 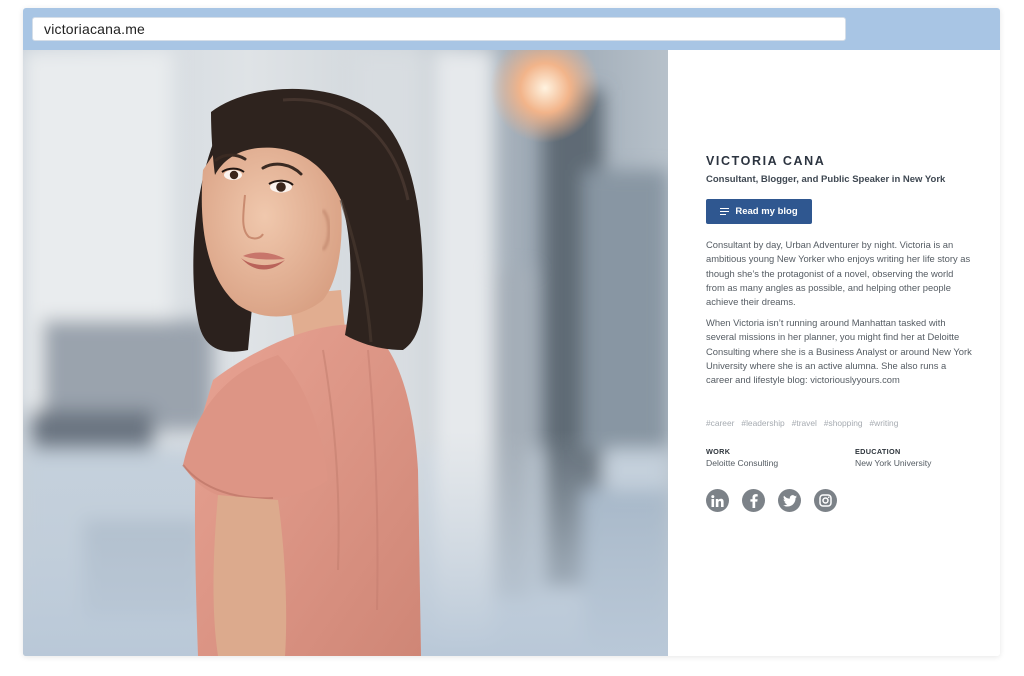 I want to click on tag-item: #shopping, so click(x=843, y=423).